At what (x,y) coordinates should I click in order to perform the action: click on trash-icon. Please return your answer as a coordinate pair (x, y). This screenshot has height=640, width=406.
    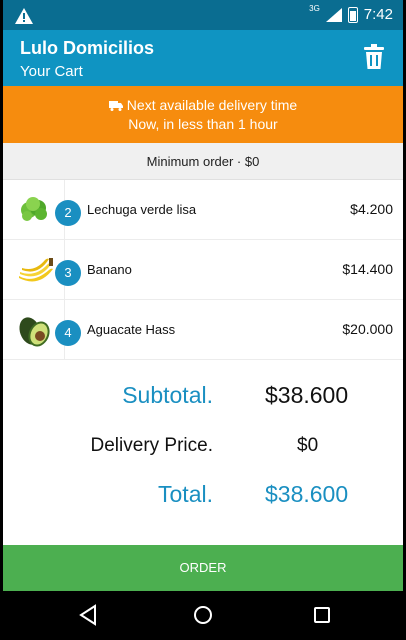
    Looking at the image, I should click on (374, 57).